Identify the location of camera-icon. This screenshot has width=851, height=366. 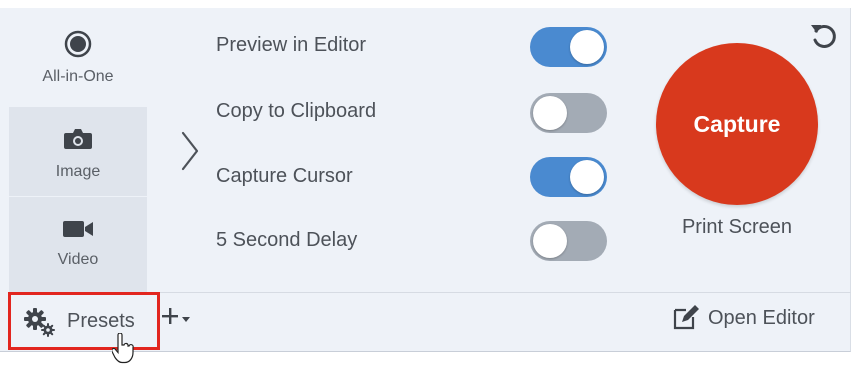
(78, 139).